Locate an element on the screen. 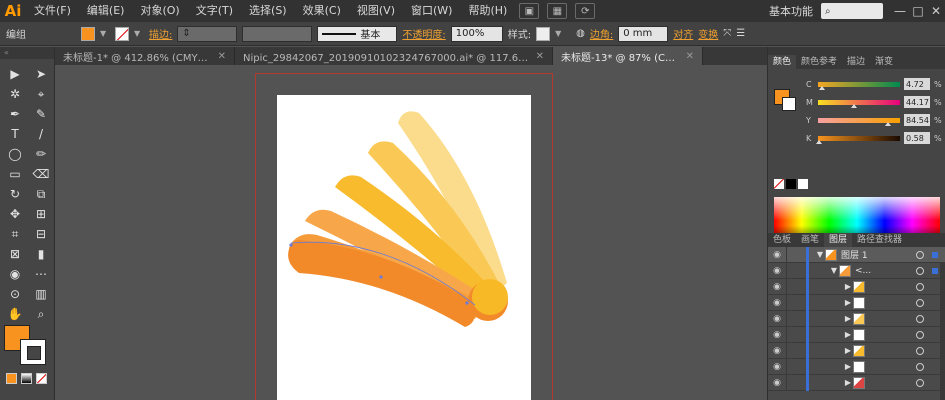  fill-swatch is located at coordinates (88, 33).